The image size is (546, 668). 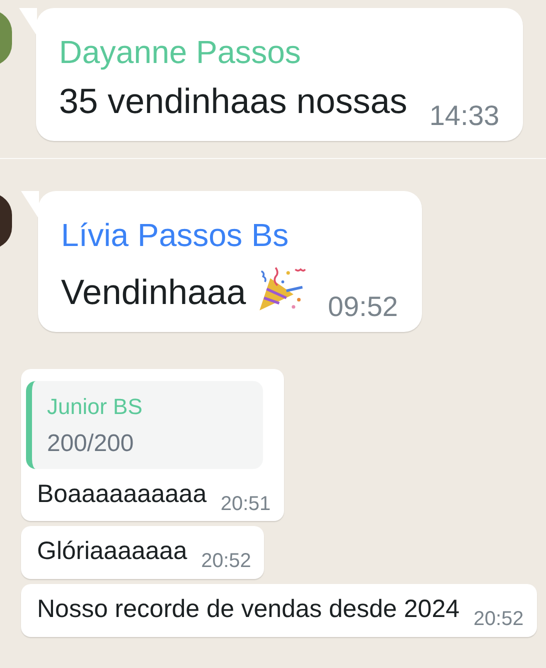 What do you see at coordinates (233, 102) in the screenshot?
I see `message-text: 35 vendinhaas nossas` at bounding box center [233, 102].